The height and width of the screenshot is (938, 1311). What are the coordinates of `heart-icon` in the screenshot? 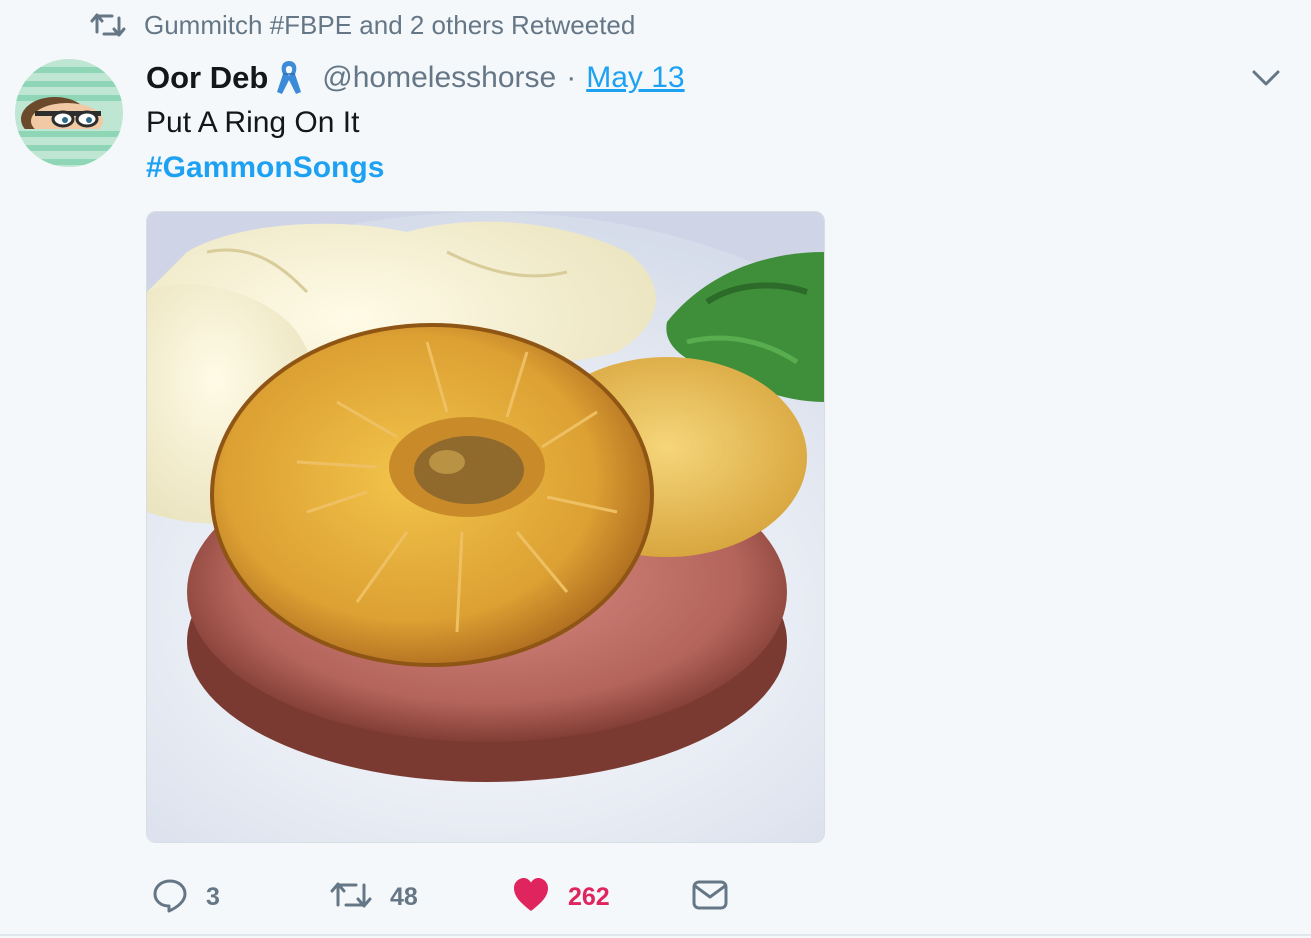 It's located at (531, 897).